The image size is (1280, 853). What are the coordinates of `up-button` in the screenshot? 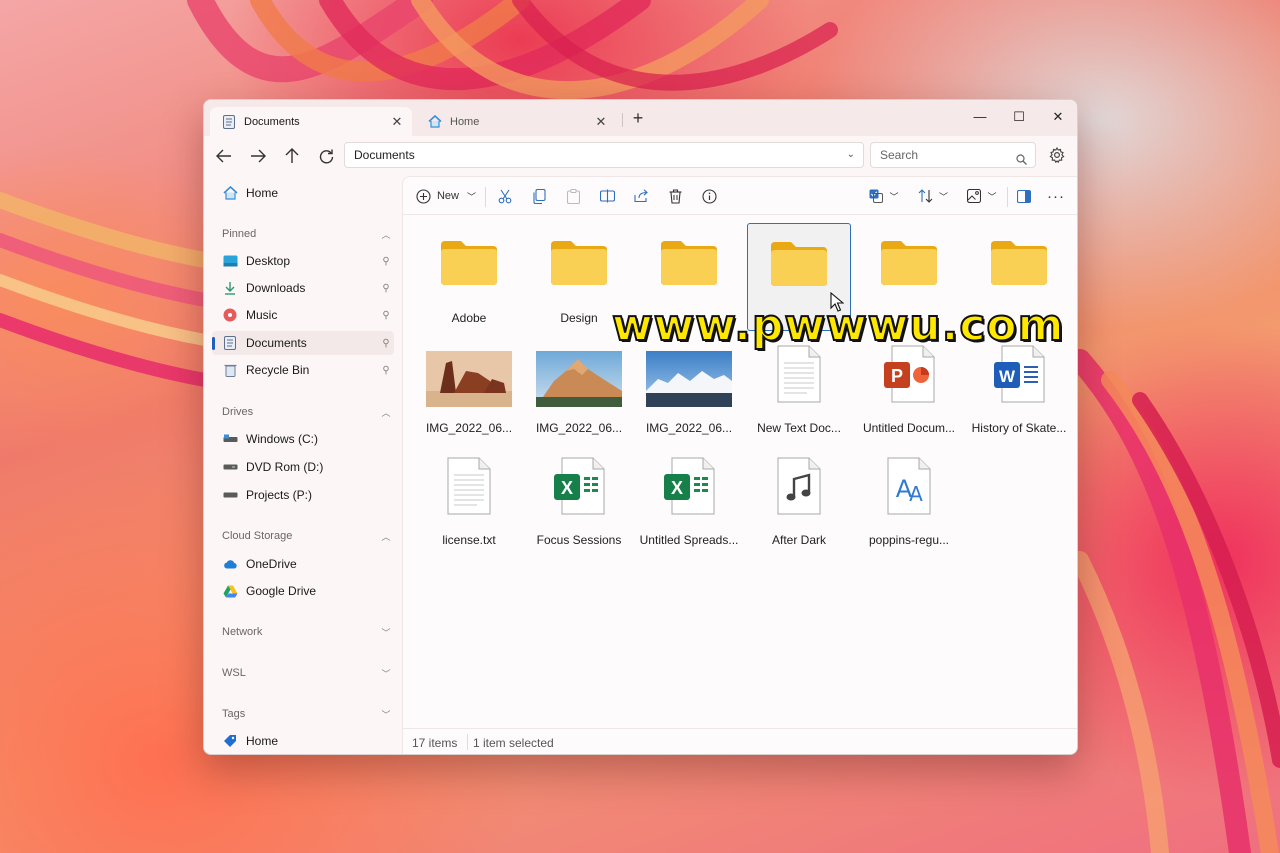 It's located at (292, 156).